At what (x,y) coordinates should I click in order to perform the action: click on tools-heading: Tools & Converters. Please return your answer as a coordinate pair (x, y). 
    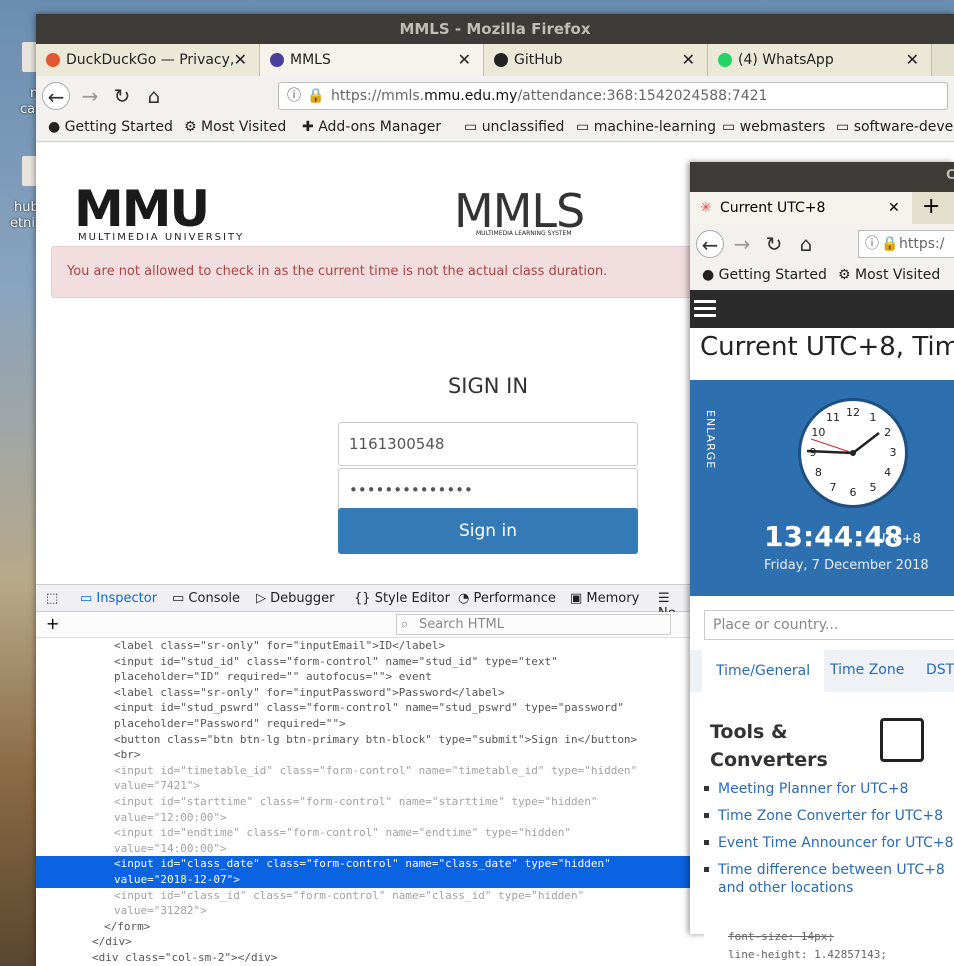
    Looking at the image, I should click on (769, 746).